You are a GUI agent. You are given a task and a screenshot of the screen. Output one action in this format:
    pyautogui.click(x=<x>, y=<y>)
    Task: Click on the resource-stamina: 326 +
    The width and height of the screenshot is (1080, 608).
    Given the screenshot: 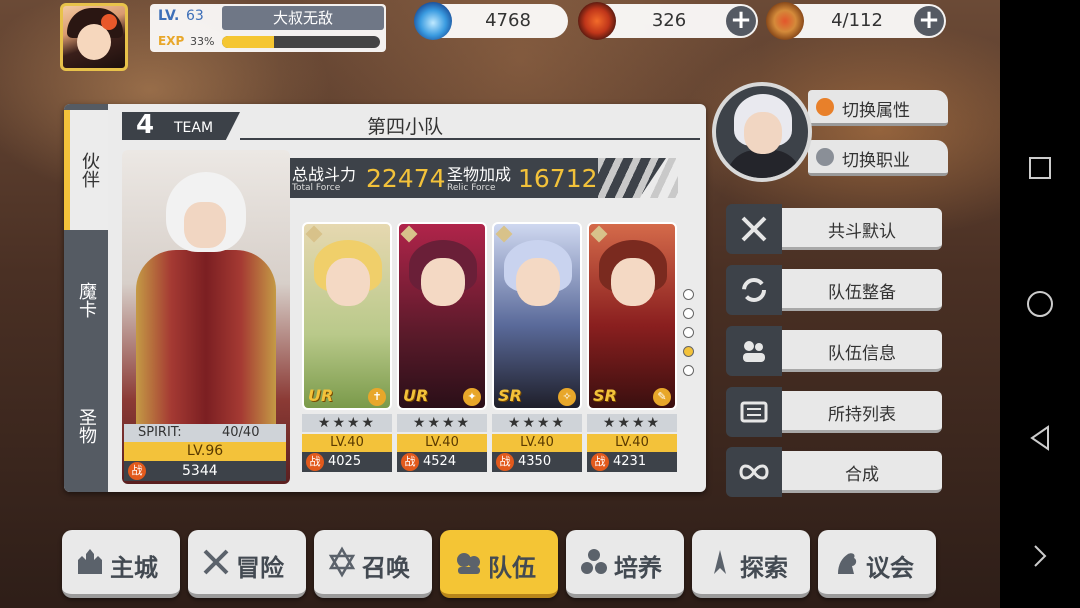 What is the action you would take?
    pyautogui.click(x=668, y=21)
    